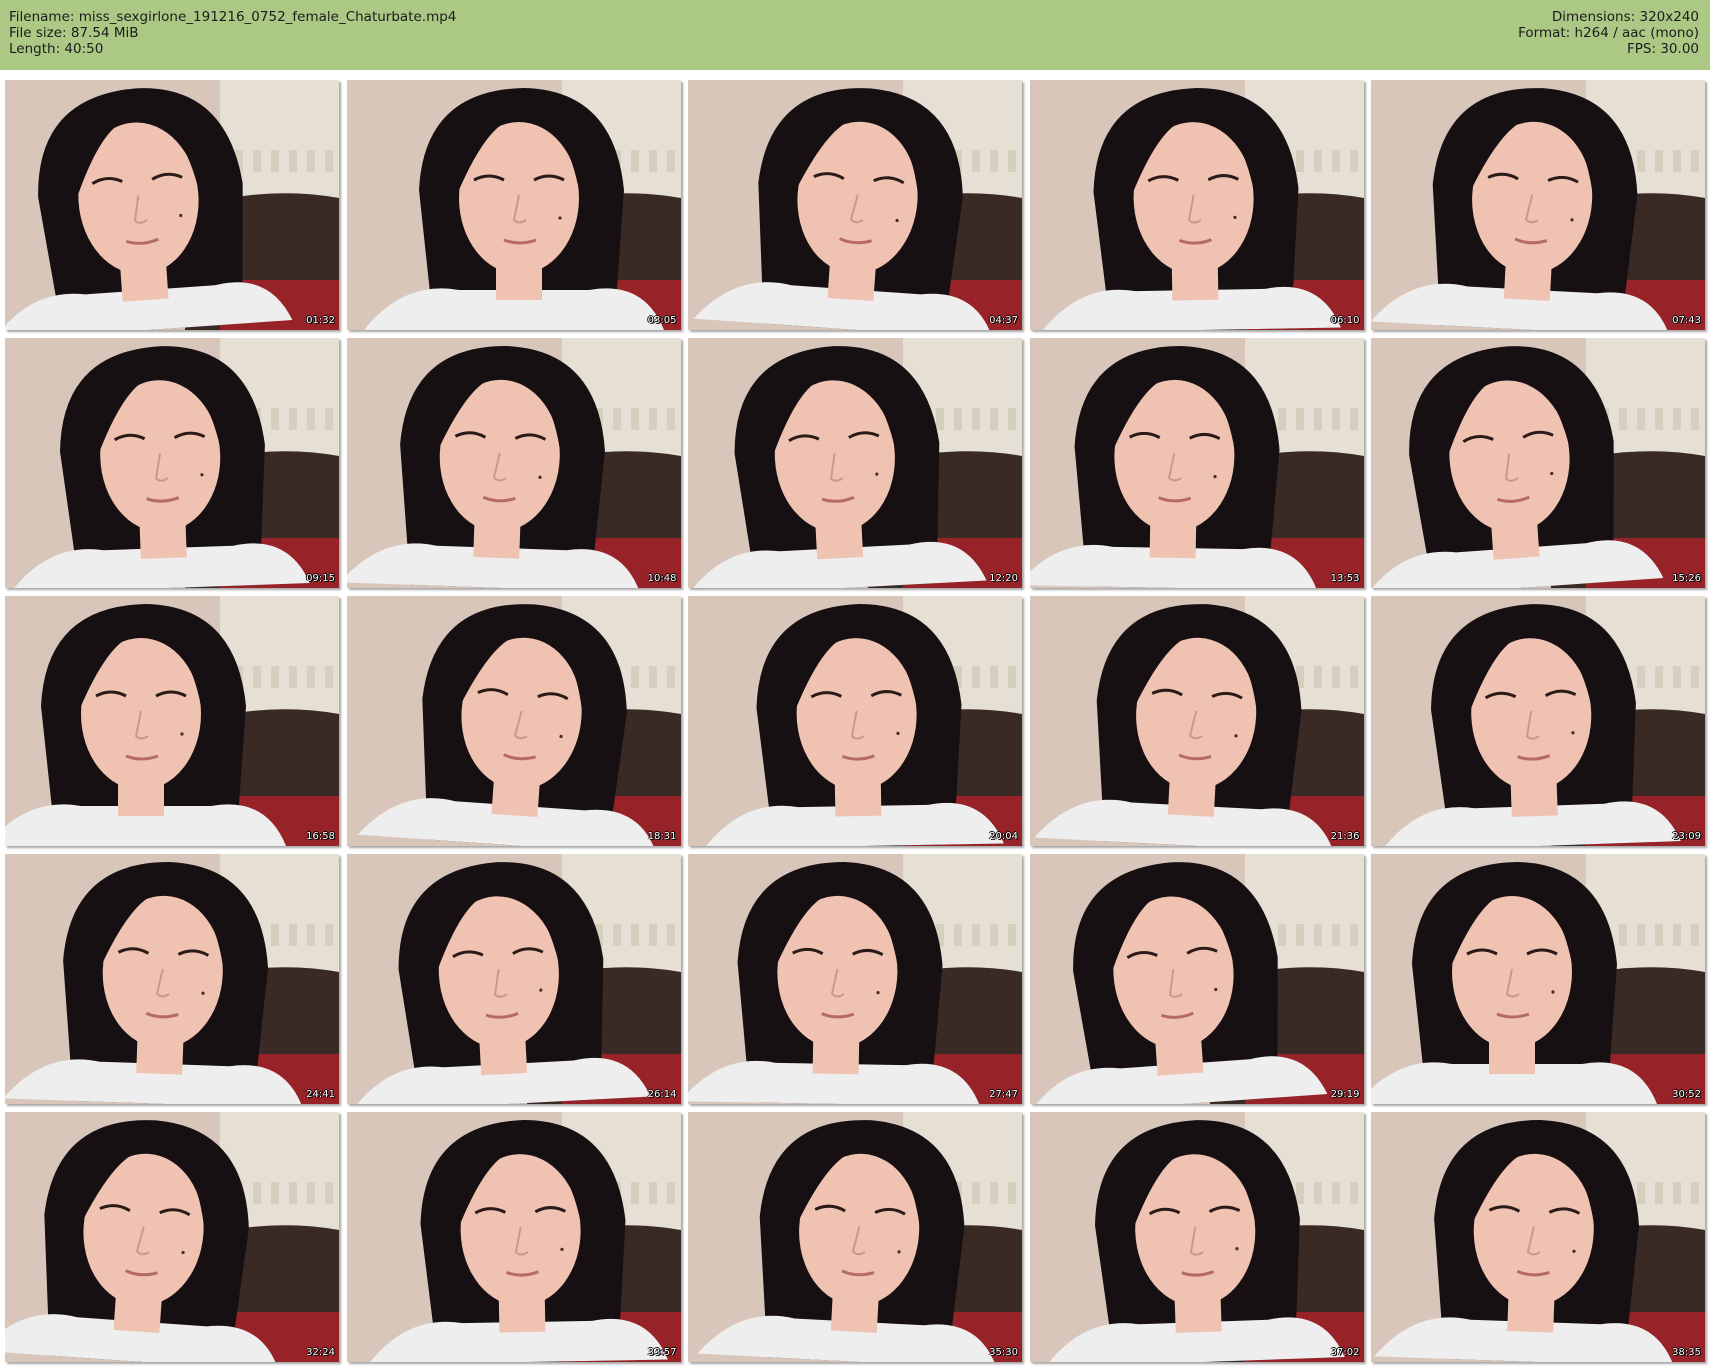  I want to click on video-frame-thumbnail: 13:53, so click(1196, 463).